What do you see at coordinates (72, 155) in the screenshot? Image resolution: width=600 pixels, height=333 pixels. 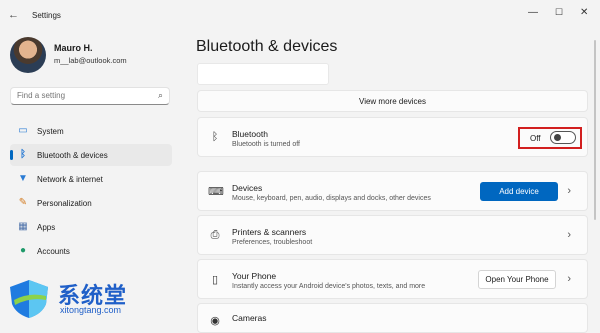 I see `sidebar-item-label: Bluetooth & devices` at bounding box center [72, 155].